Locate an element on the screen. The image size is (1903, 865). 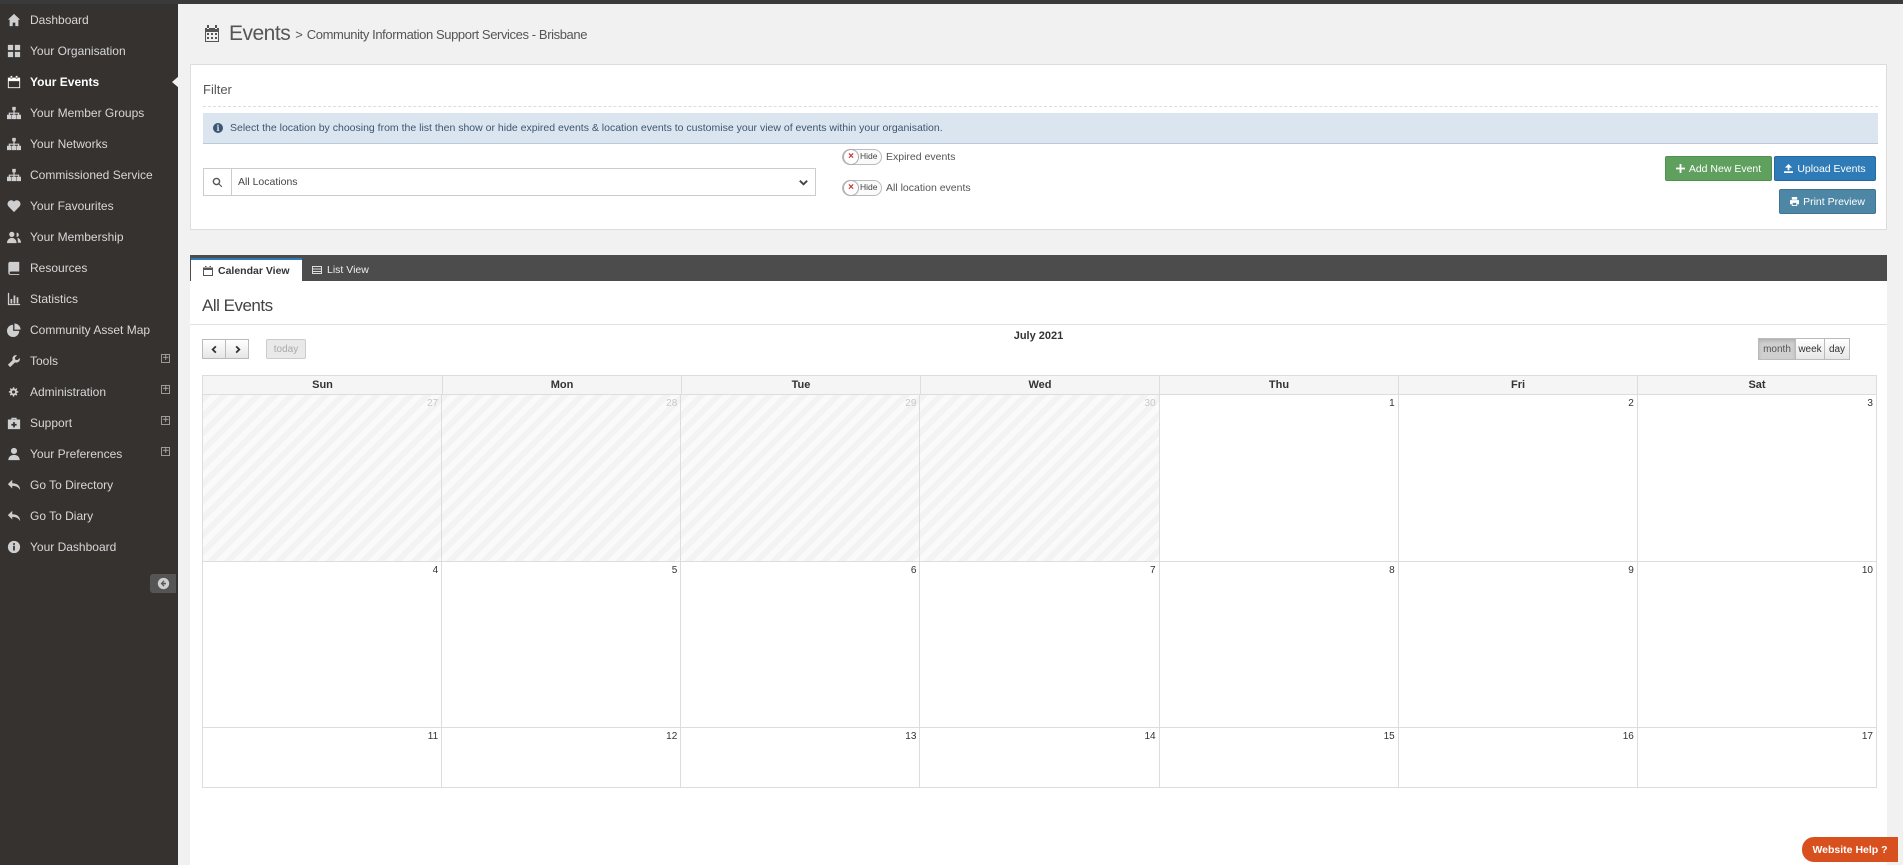
sitemap-icon is located at coordinates (14, 175).